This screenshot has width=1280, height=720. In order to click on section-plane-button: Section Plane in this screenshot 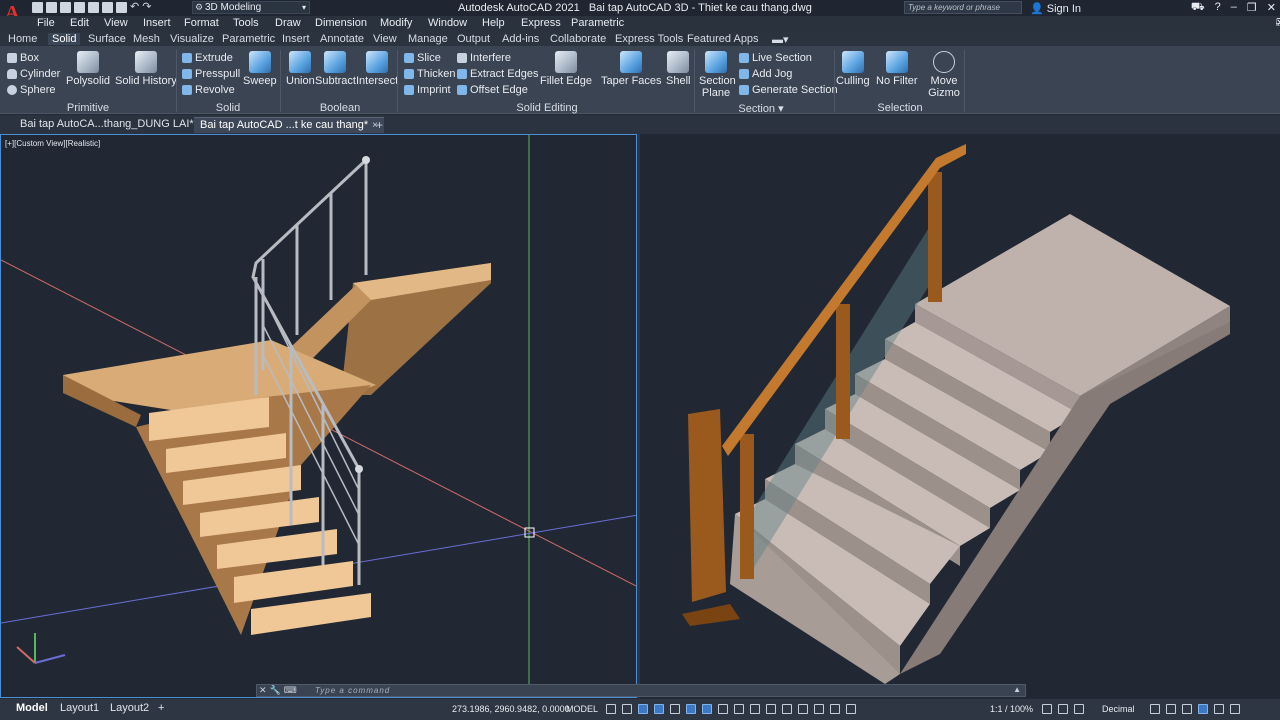, I will do `click(717, 75)`.